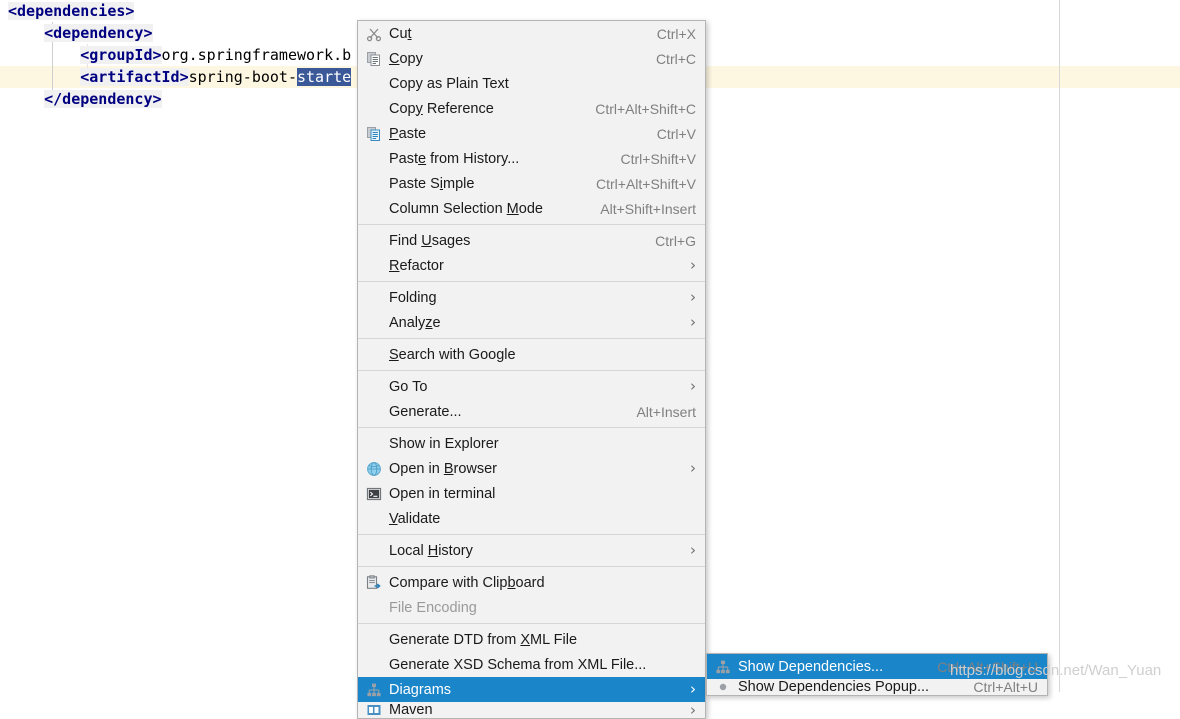 This screenshot has width=1180, height=719. Describe the element at coordinates (484, 184) in the screenshot. I see `menu-item-label: Paste Simple` at that location.